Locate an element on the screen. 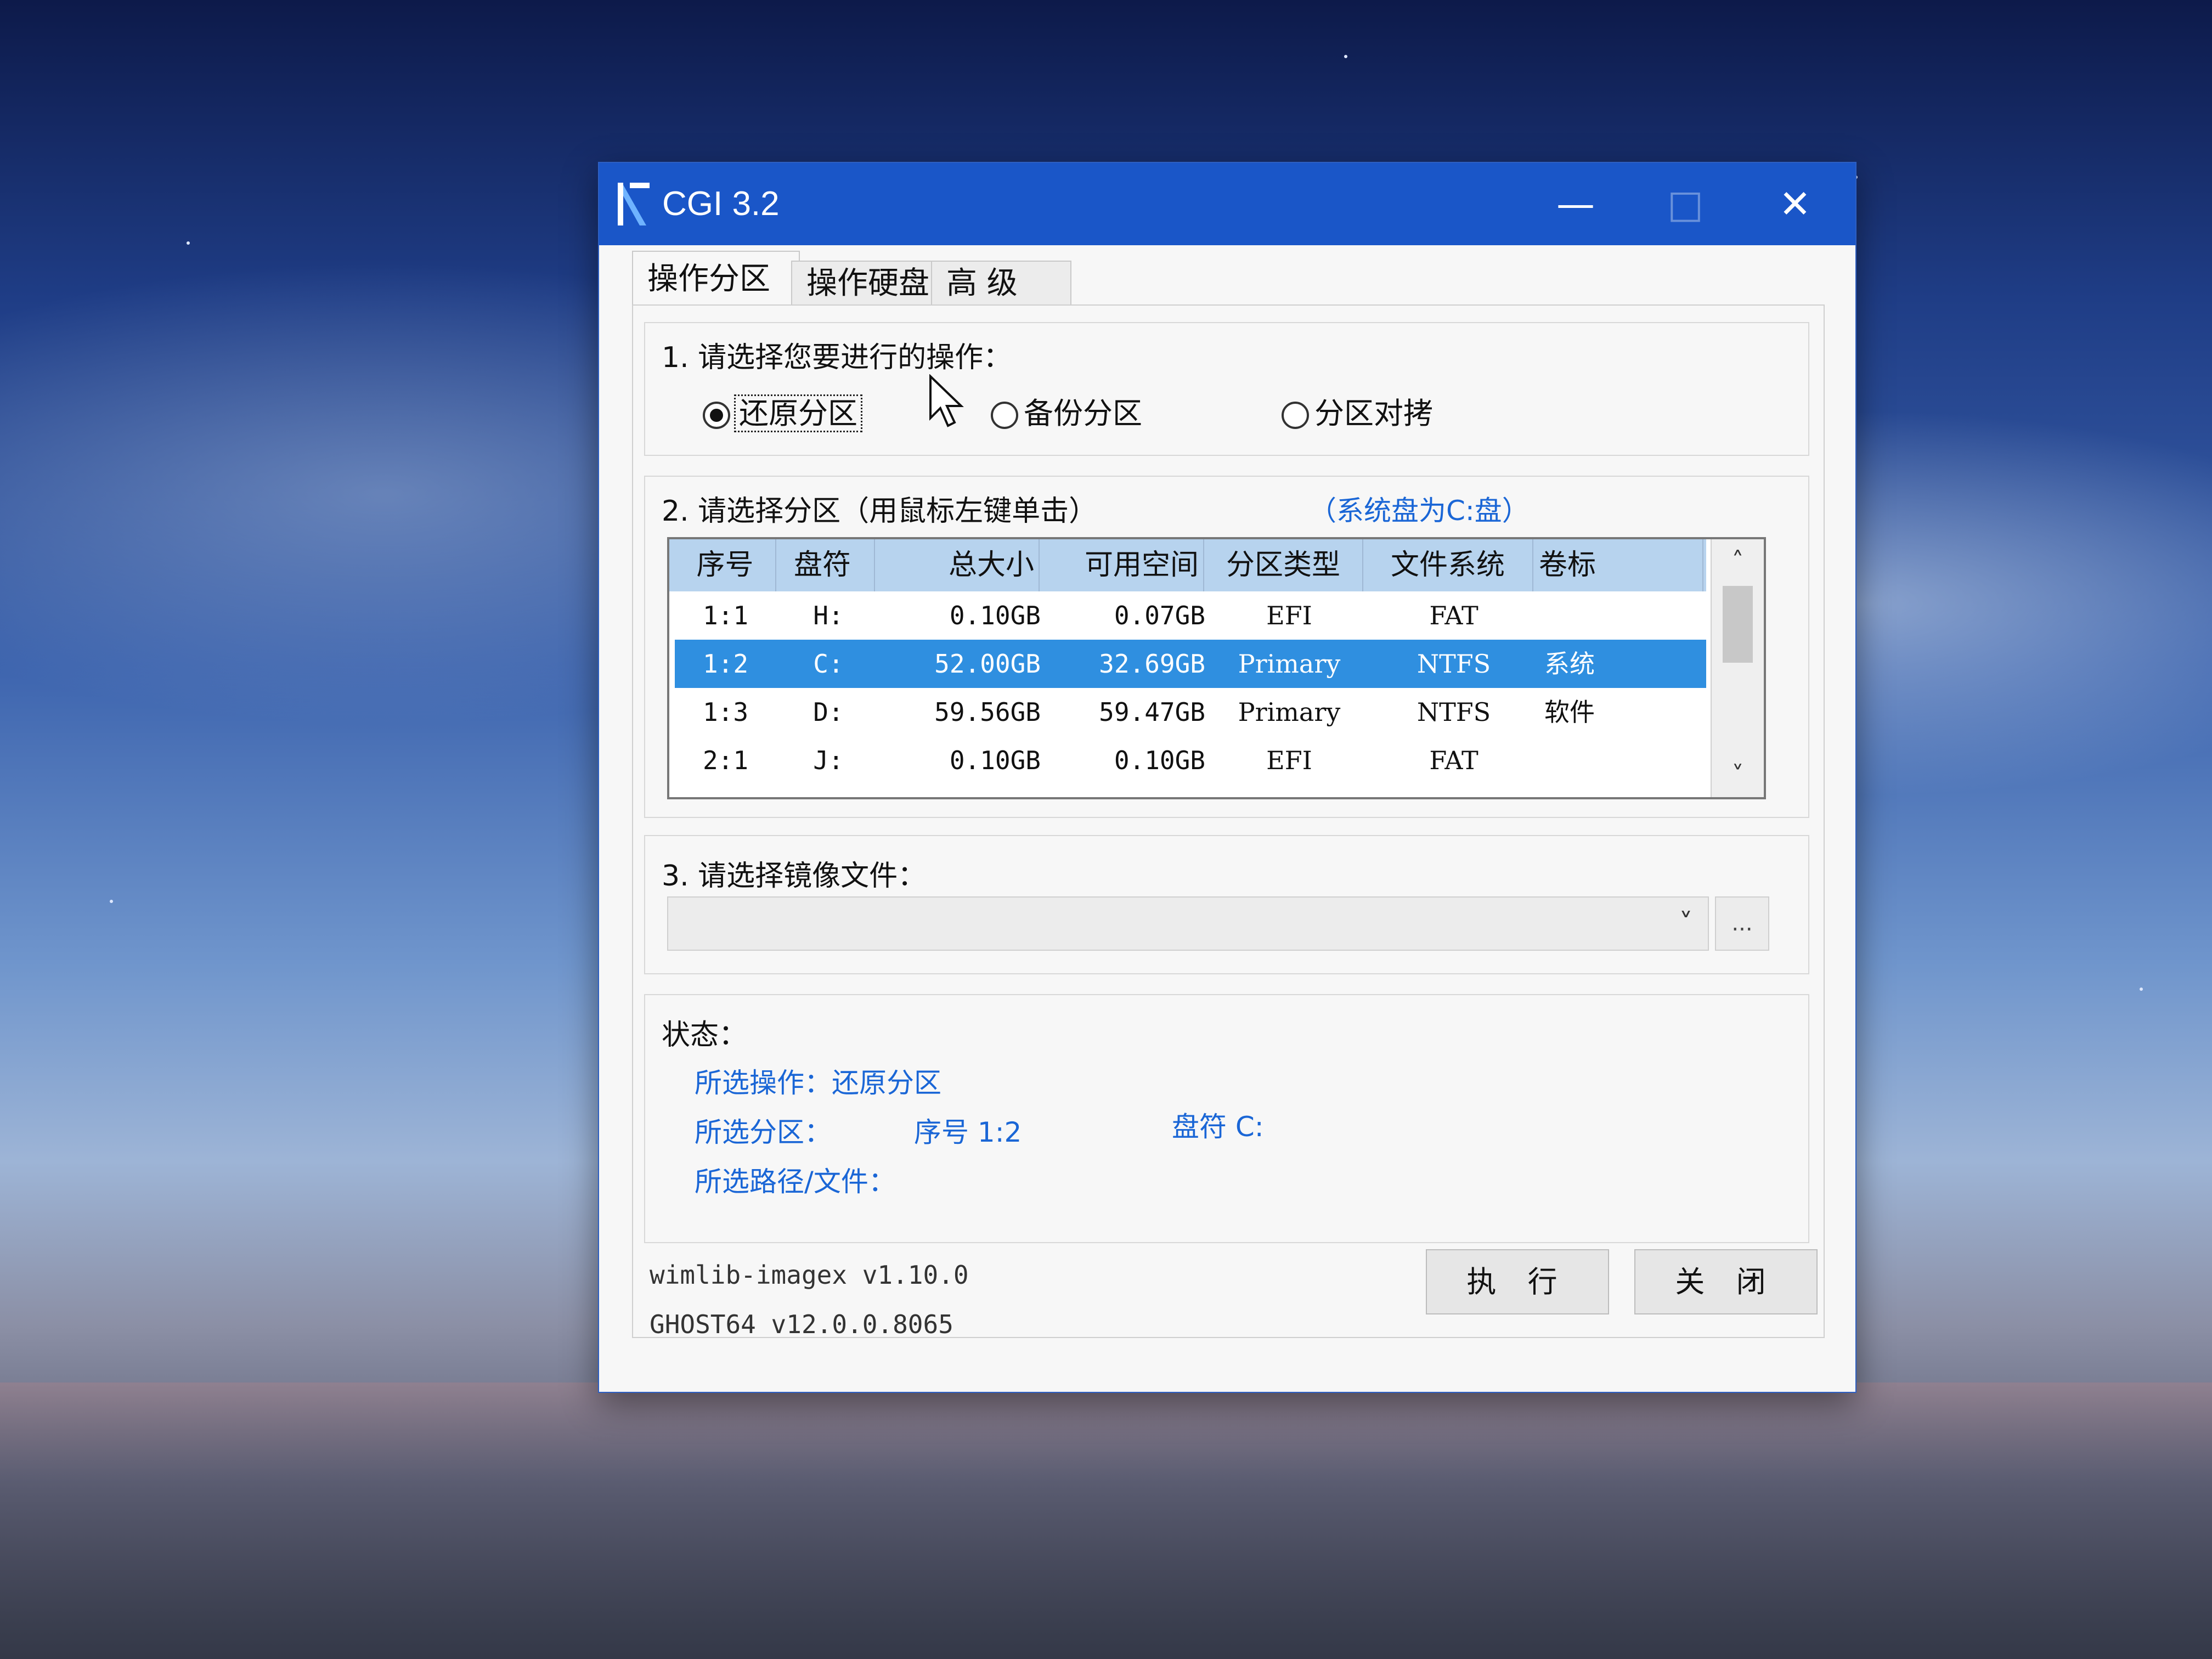 The image size is (2212, 1659). status-partition-label: 所选分区： is located at coordinates (763, 1132).